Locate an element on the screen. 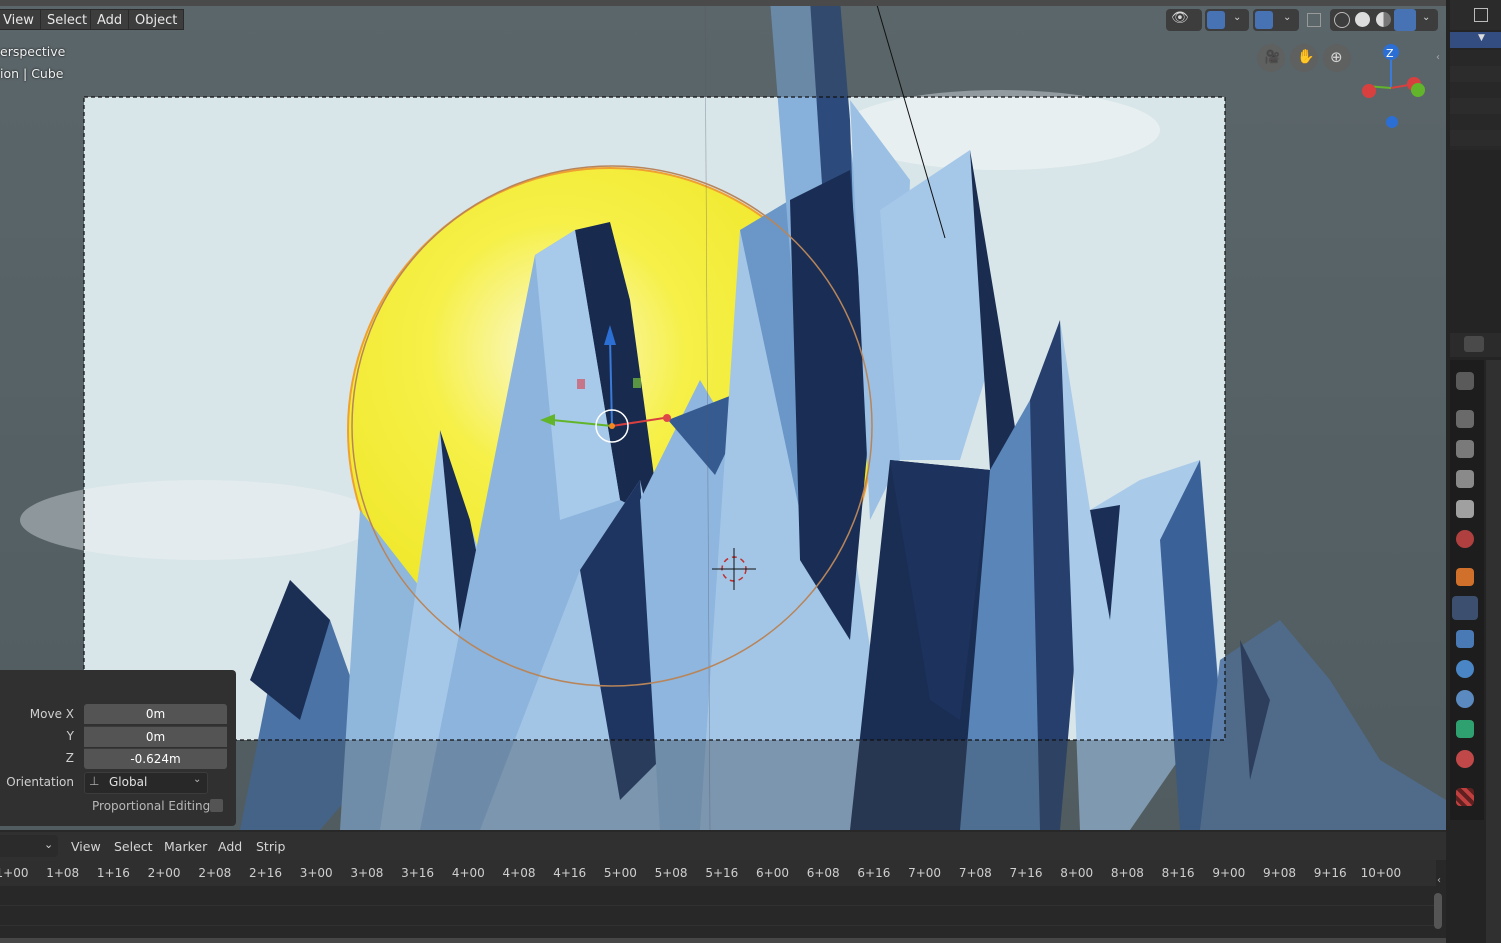  orientation-icon: ⊥ is located at coordinates (94, 781).